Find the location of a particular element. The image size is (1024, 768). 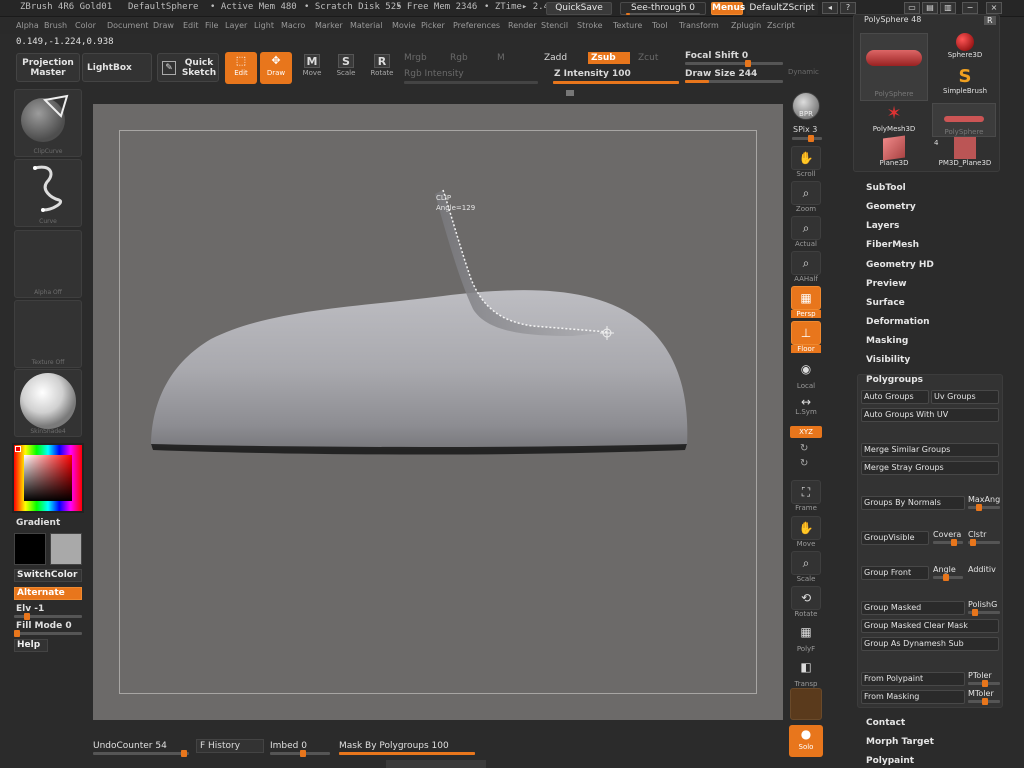

spix-slider: SPix 3 is located at coordinates (805, 129).